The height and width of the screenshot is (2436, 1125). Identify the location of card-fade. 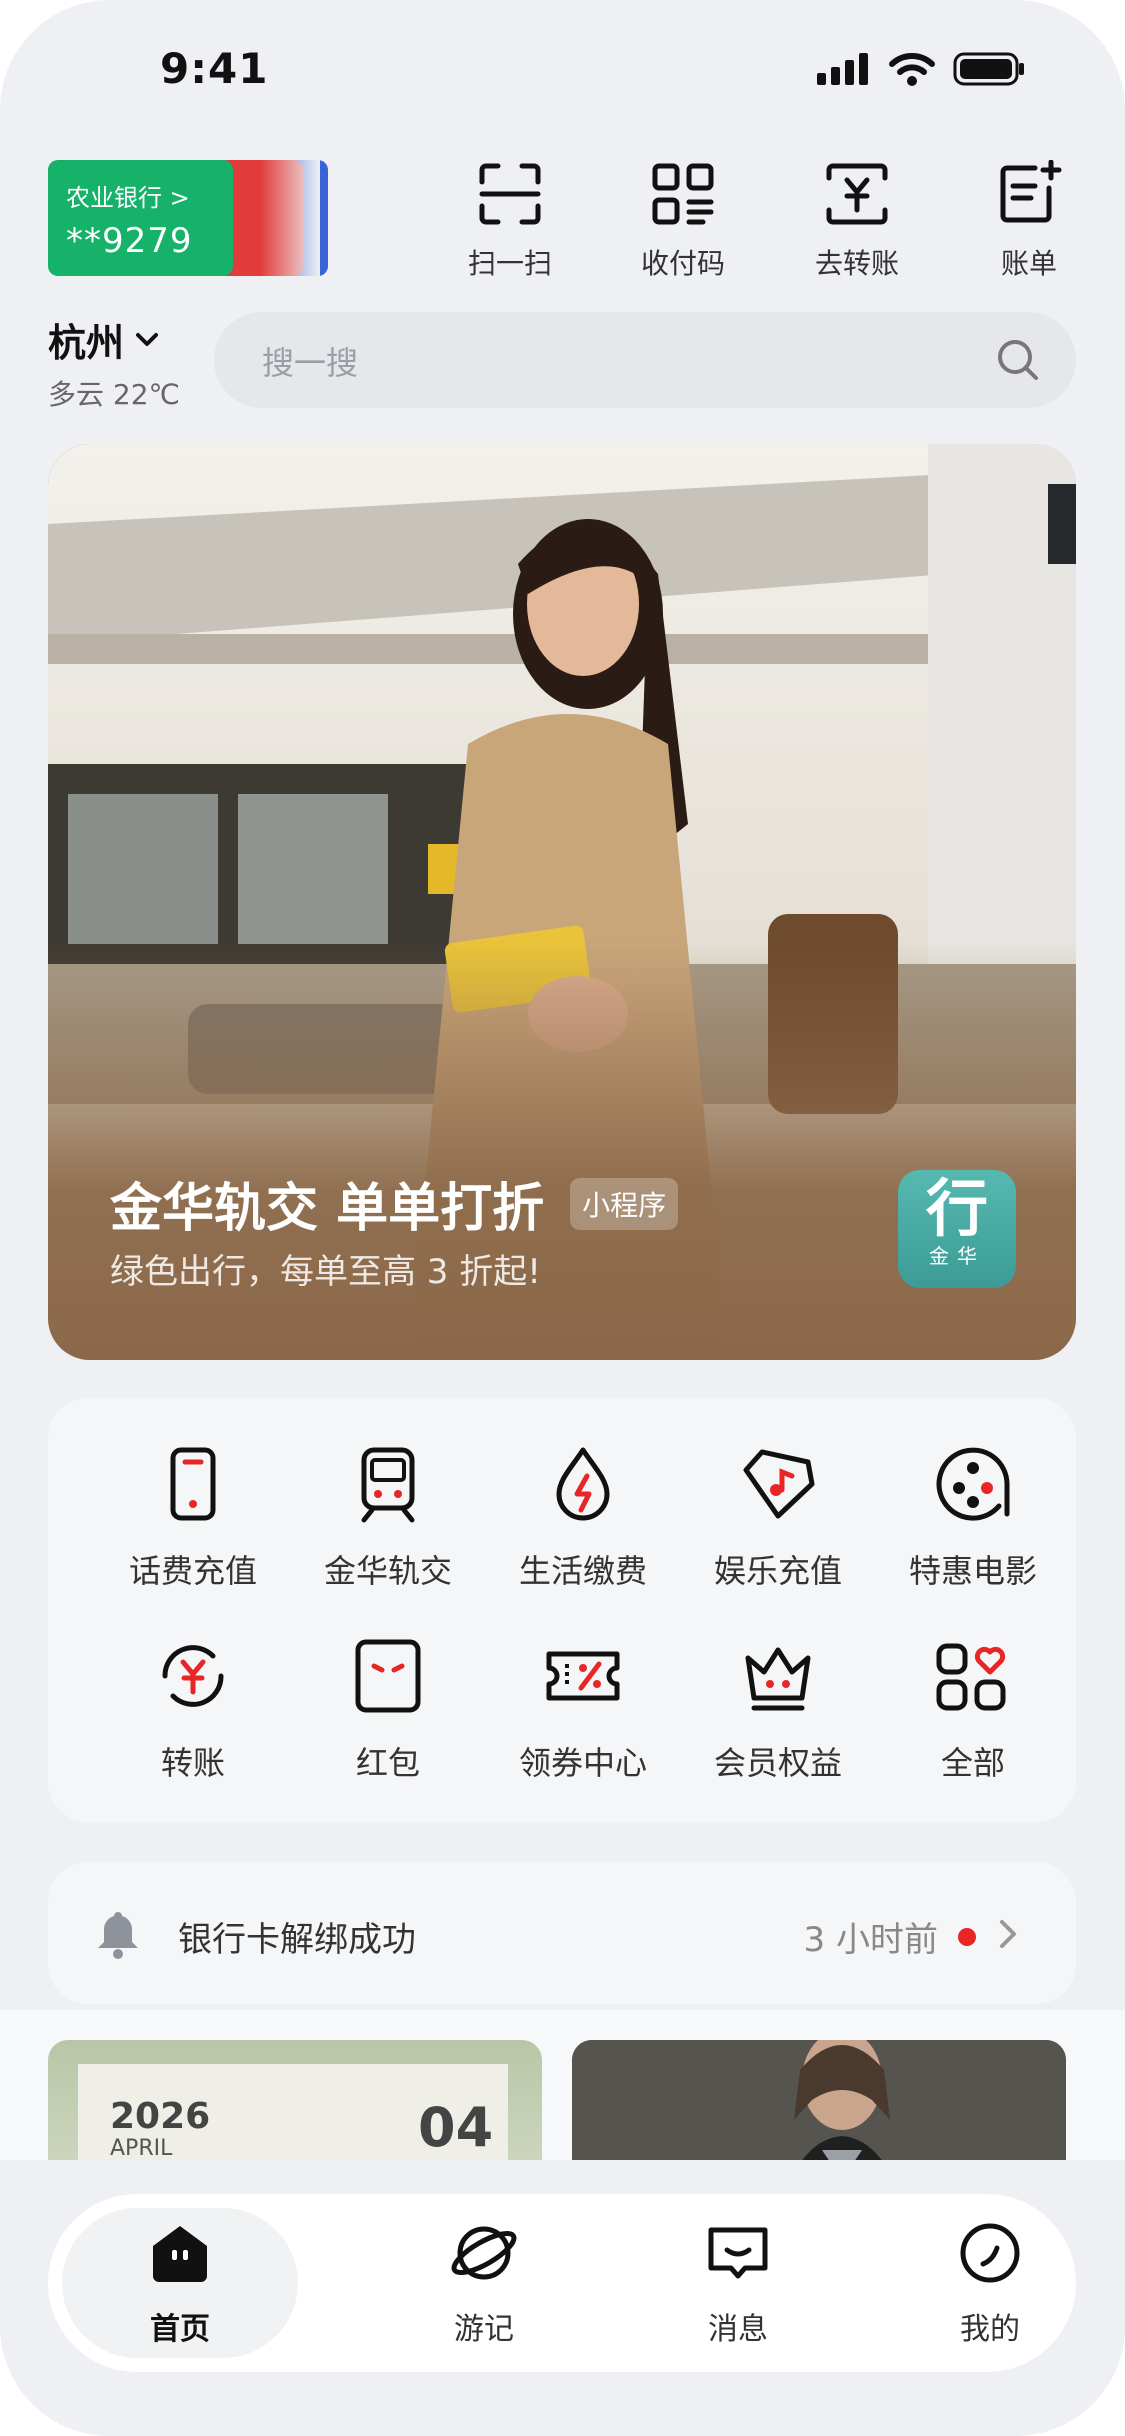
(290, 218).